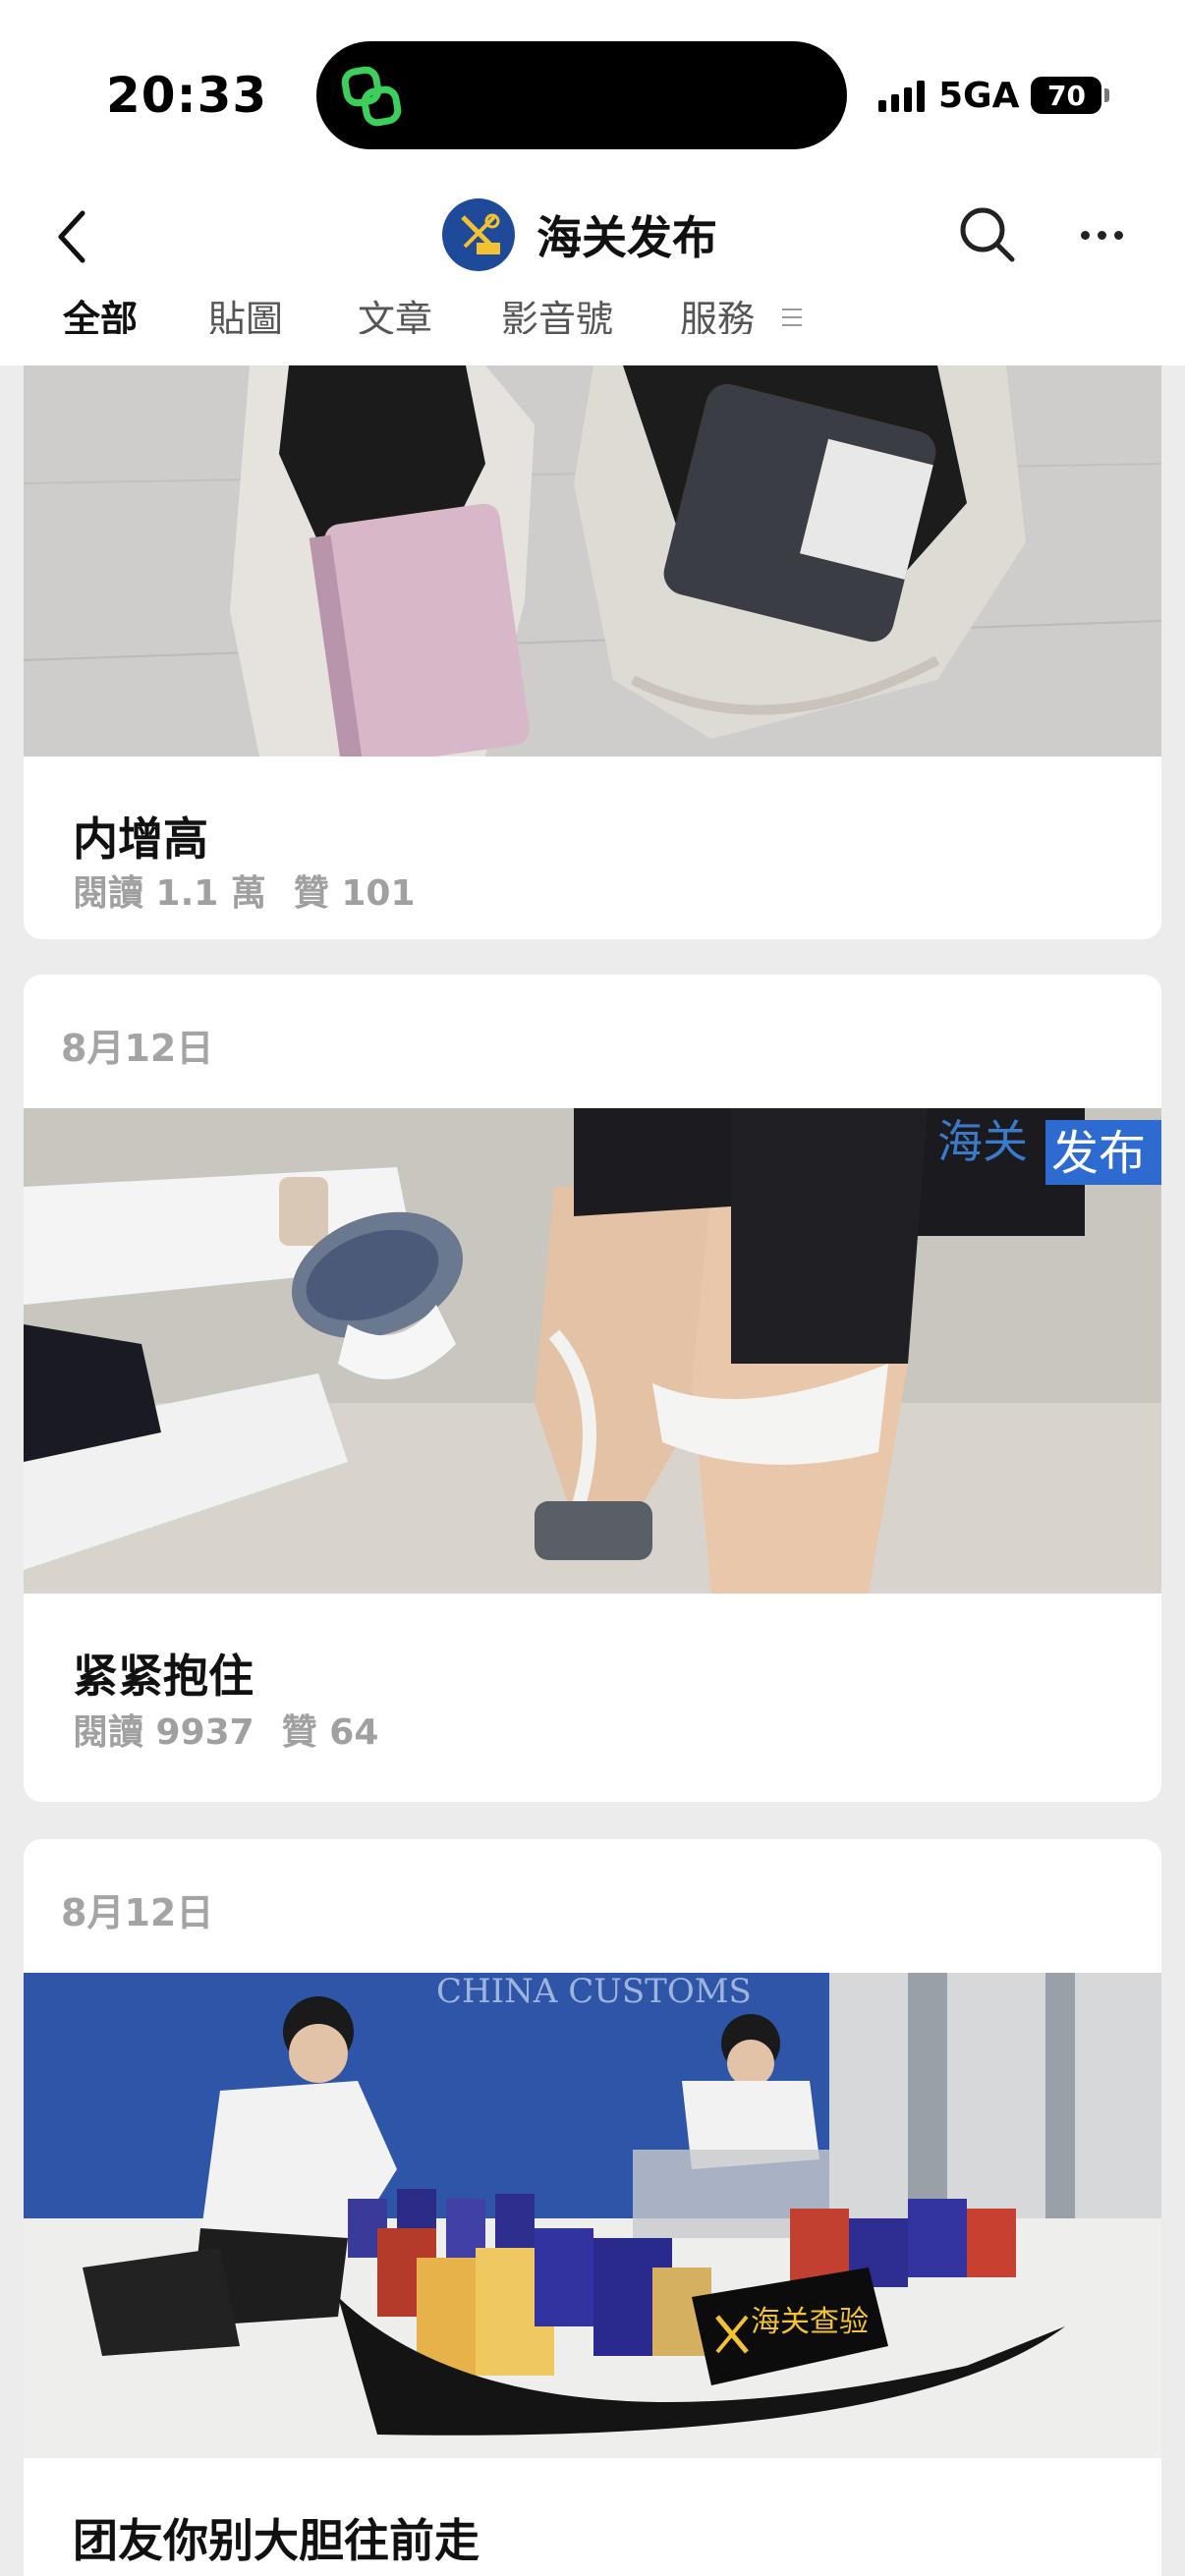  I want to click on network-type: 5GA, so click(979, 95).